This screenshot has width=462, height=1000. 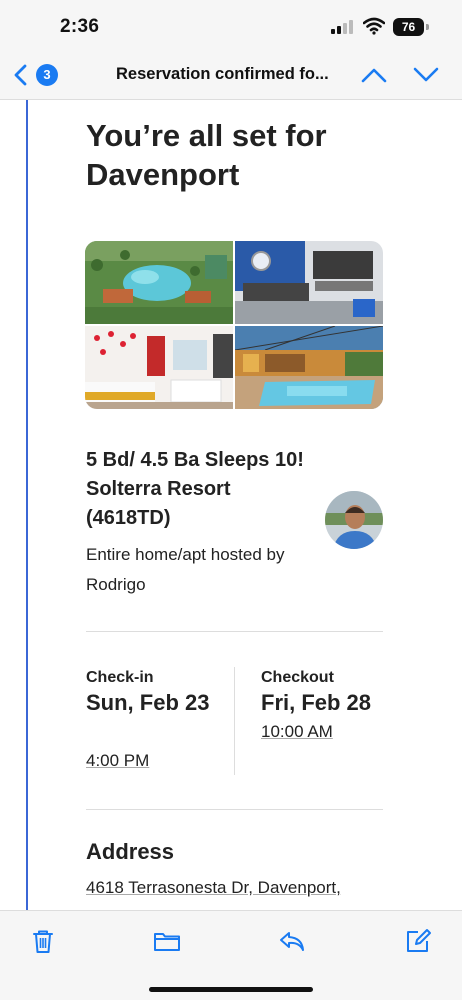 I want to click on status-time: 2:36, so click(x=80, y=26).